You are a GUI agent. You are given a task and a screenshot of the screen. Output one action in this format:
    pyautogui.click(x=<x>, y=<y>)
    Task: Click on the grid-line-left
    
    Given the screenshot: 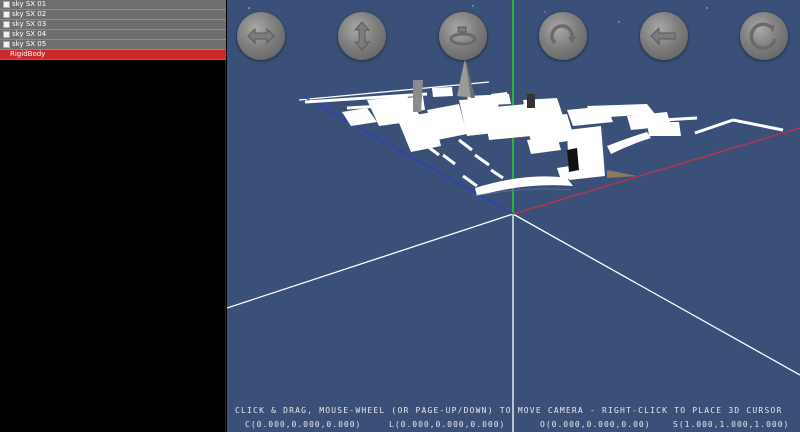 What is the action you would take?
    pyautogui.click(x=370, y=261)
    